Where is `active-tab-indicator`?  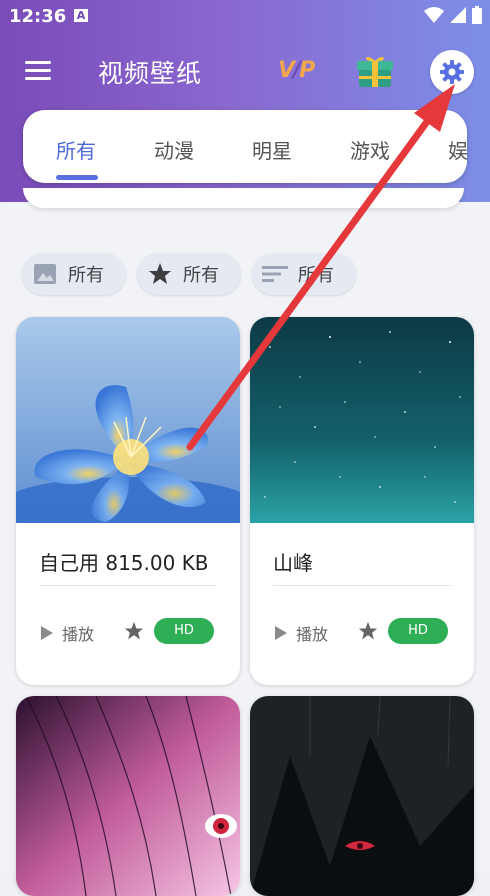
active-tab-indicator is located at coordinates (77, 177).